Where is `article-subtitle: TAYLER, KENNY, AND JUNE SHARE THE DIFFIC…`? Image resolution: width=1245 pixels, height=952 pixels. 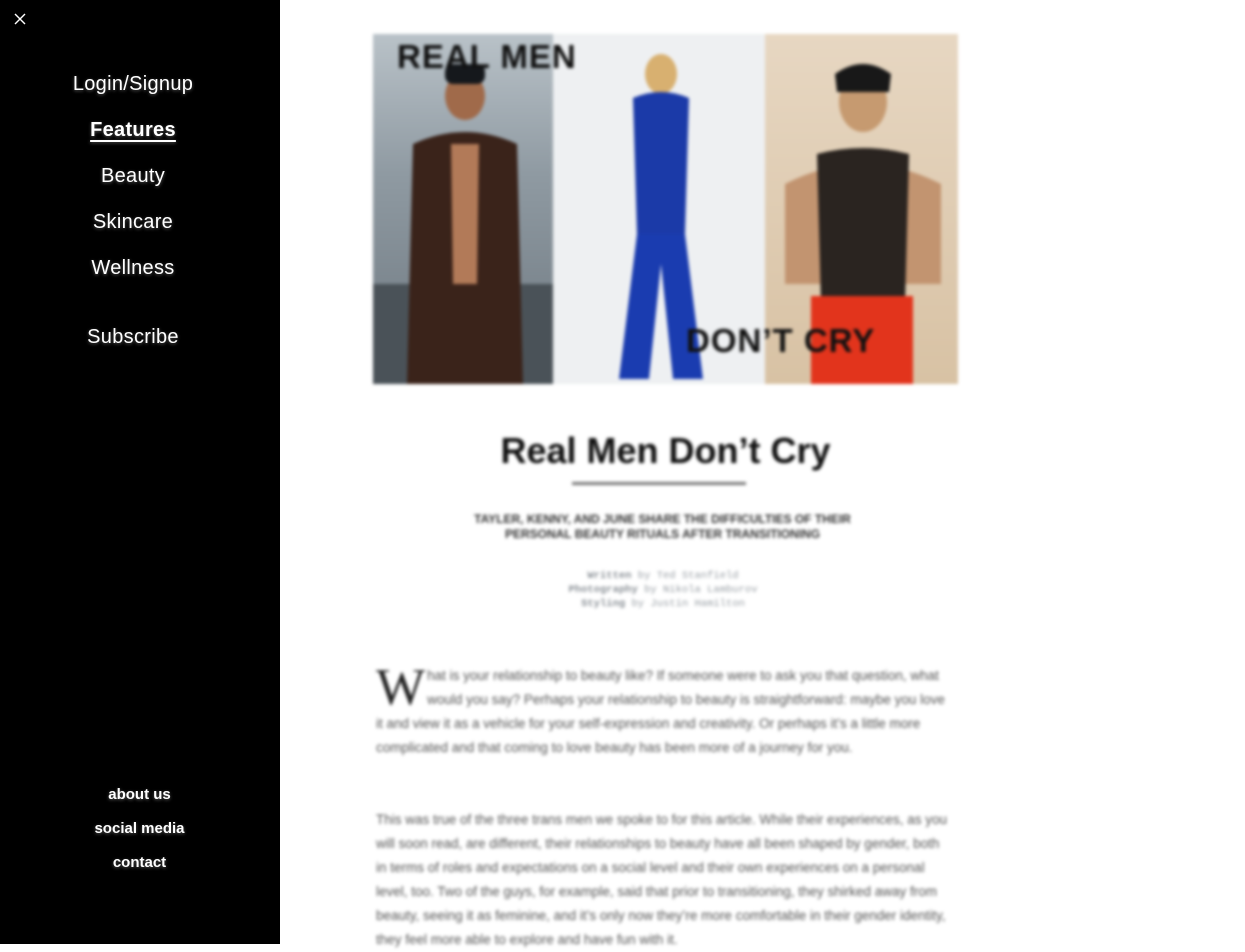
article-subtitle: TAYLER, KENNY, AND JUNE SHARE THE DIFFIC… is located at coordinates (662, 526).